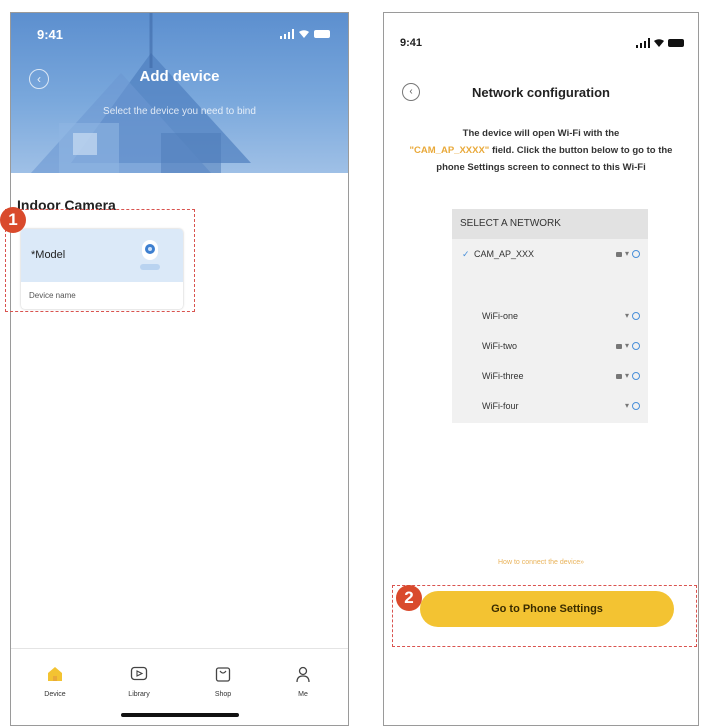 The image size is (702, 727). I want to click on network-name: WiFi-one, so click(500, 316).